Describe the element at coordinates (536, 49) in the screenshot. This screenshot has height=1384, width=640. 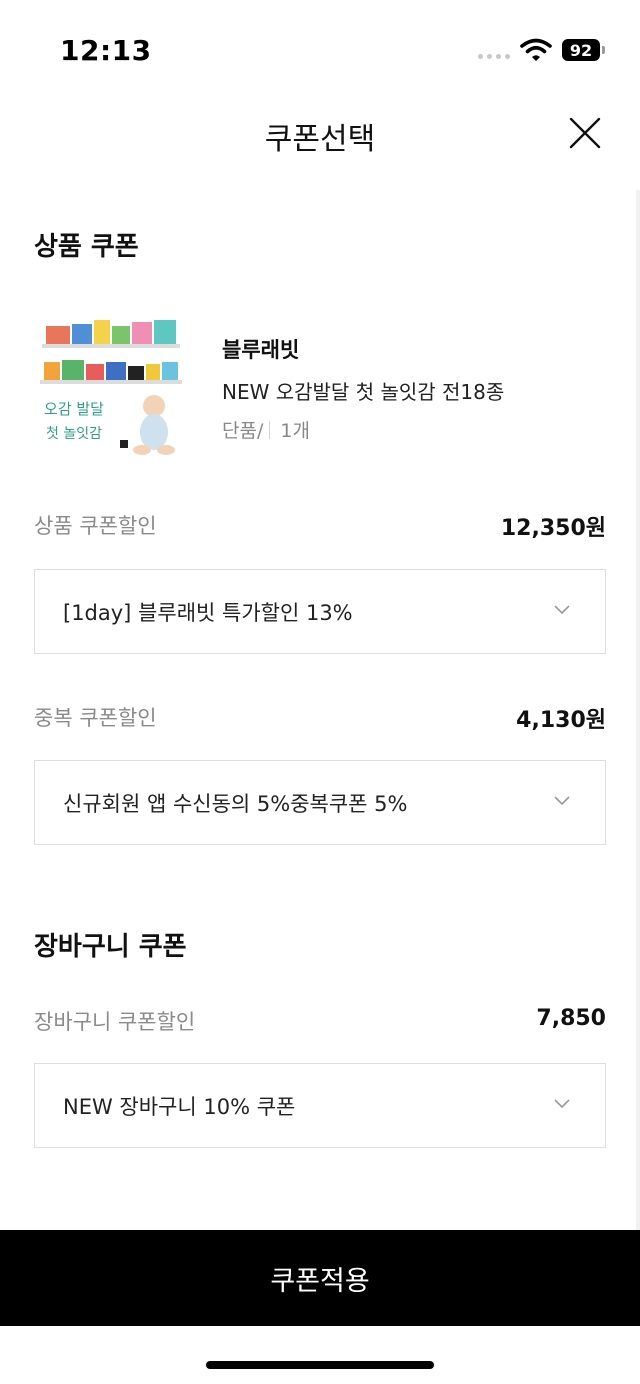
I see `wifi-icon` at that location.